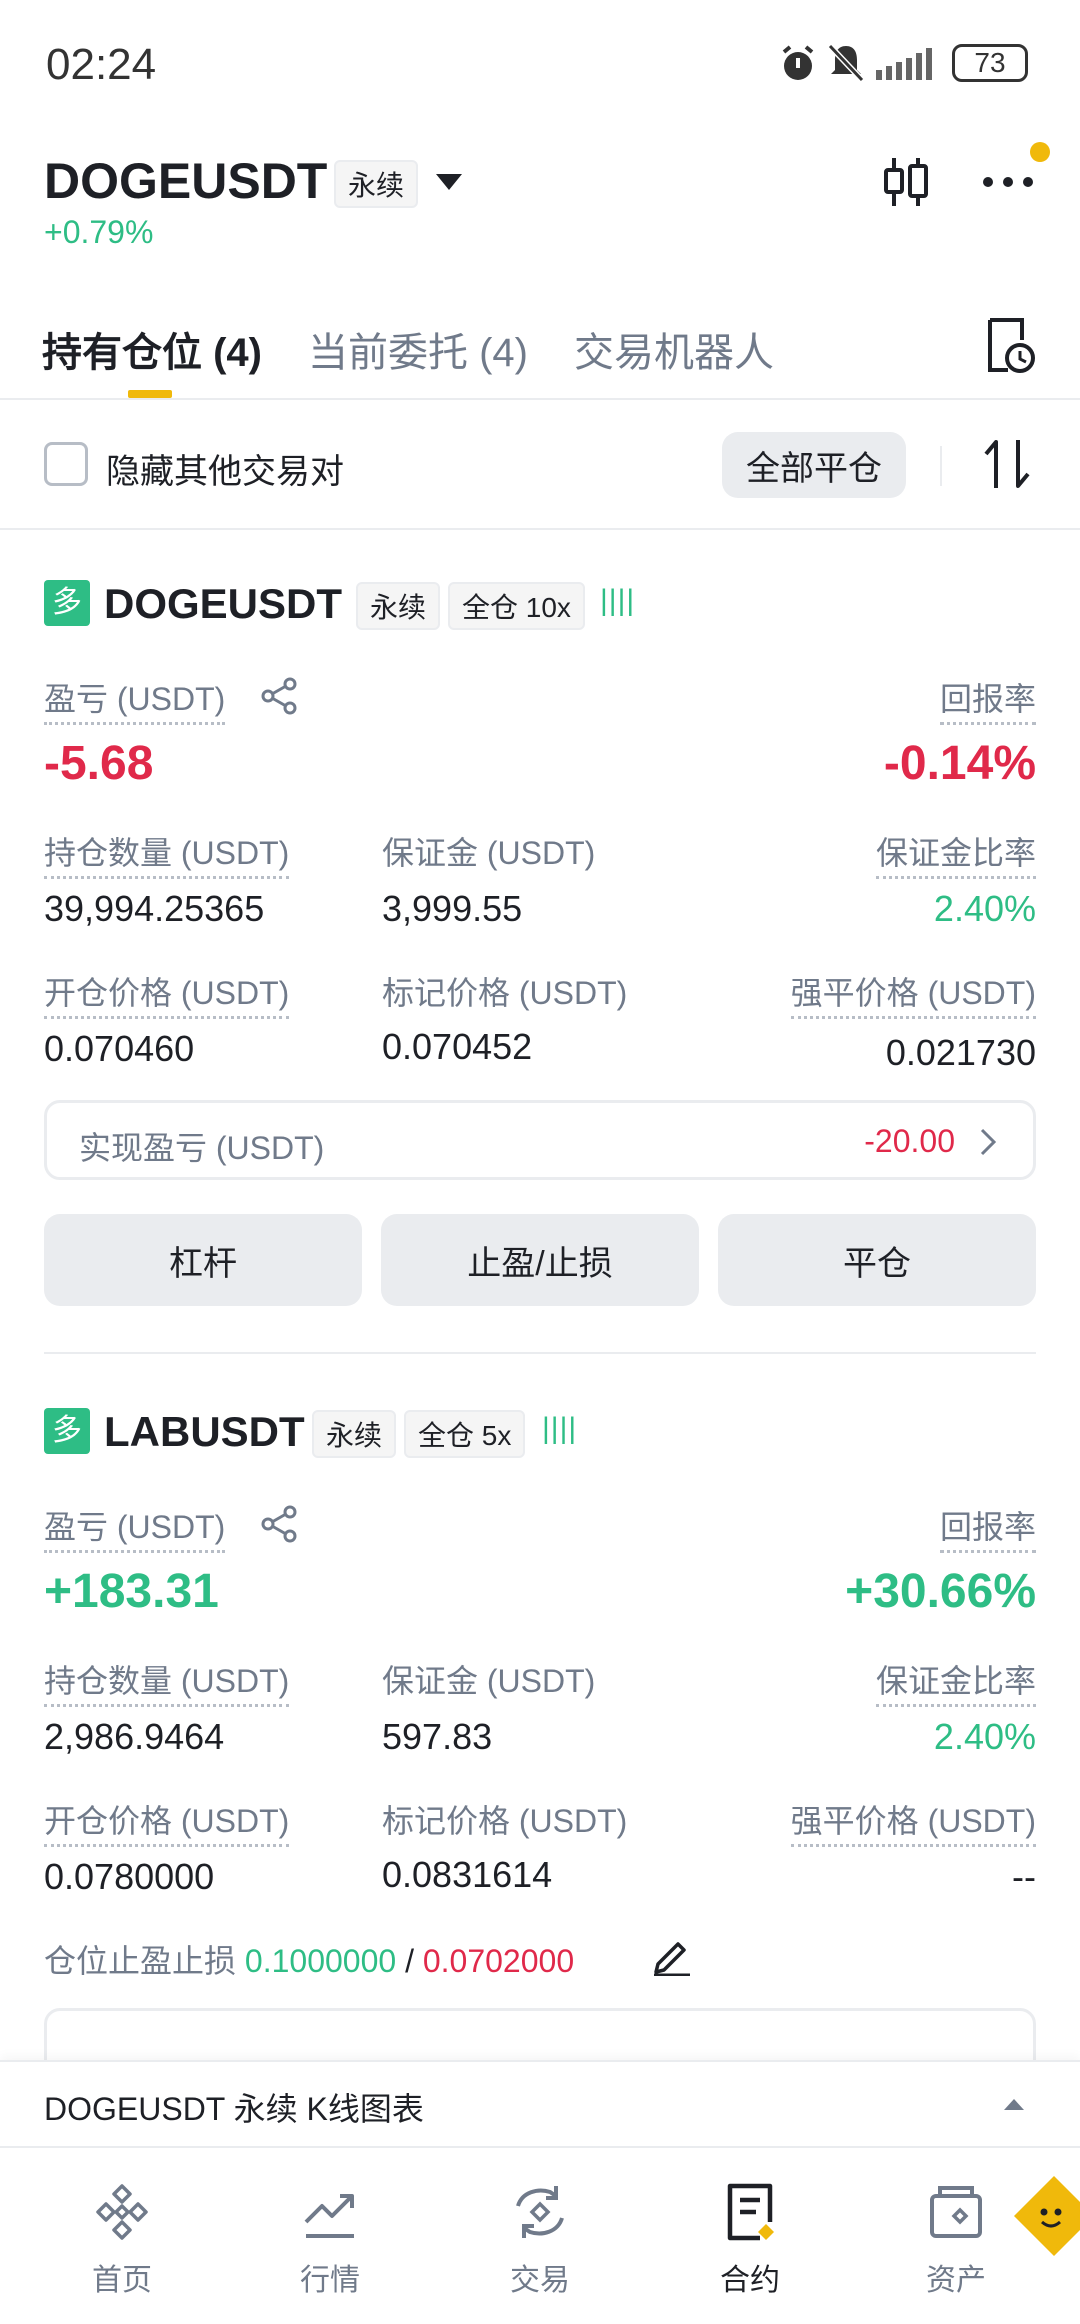 The image size is (1080, 2324). I want to click on hide-other-pairs-label: 隐藏其他交易对, so click(225, 472).